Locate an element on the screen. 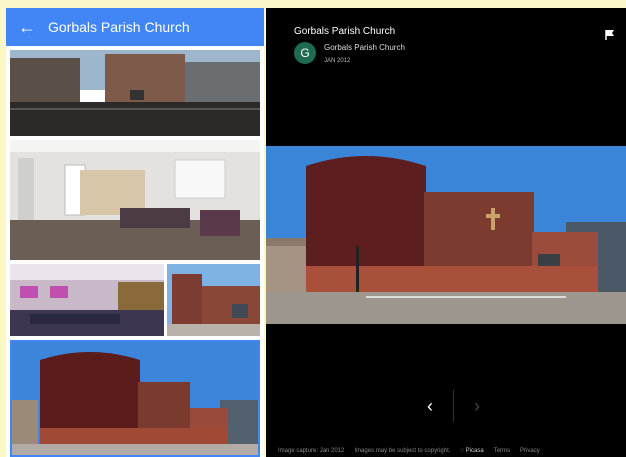  author-name: Gorbals Parish Church is located at coordinates (364, 47).